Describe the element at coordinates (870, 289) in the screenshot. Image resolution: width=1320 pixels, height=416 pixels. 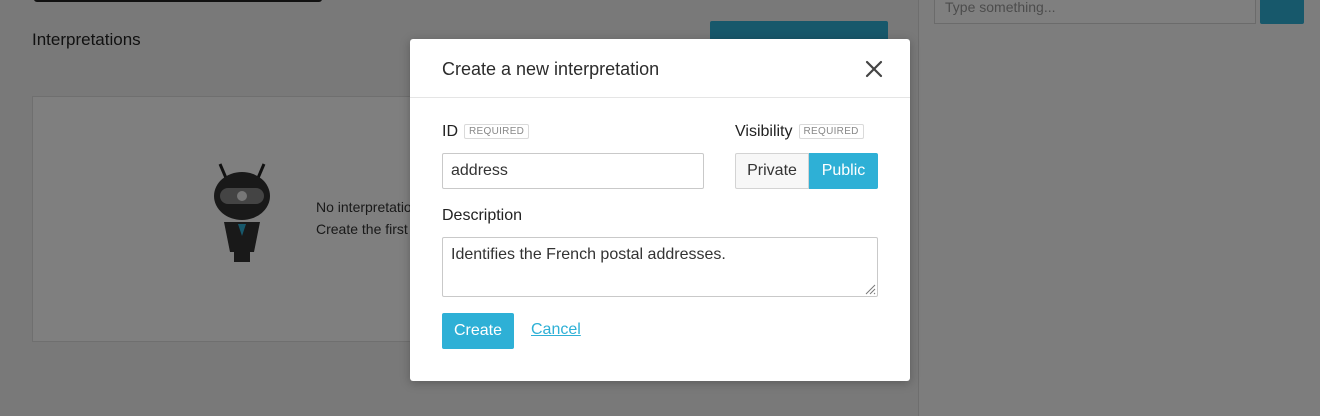
I see `resize-grip-icon` at that location.